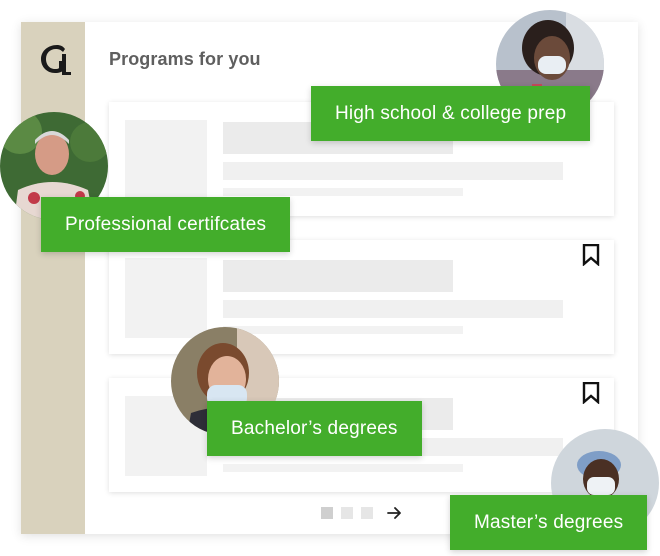 The width and height of the screenshot is (660, 556). I want to click on arrow-right-icon, so click(395, 513).